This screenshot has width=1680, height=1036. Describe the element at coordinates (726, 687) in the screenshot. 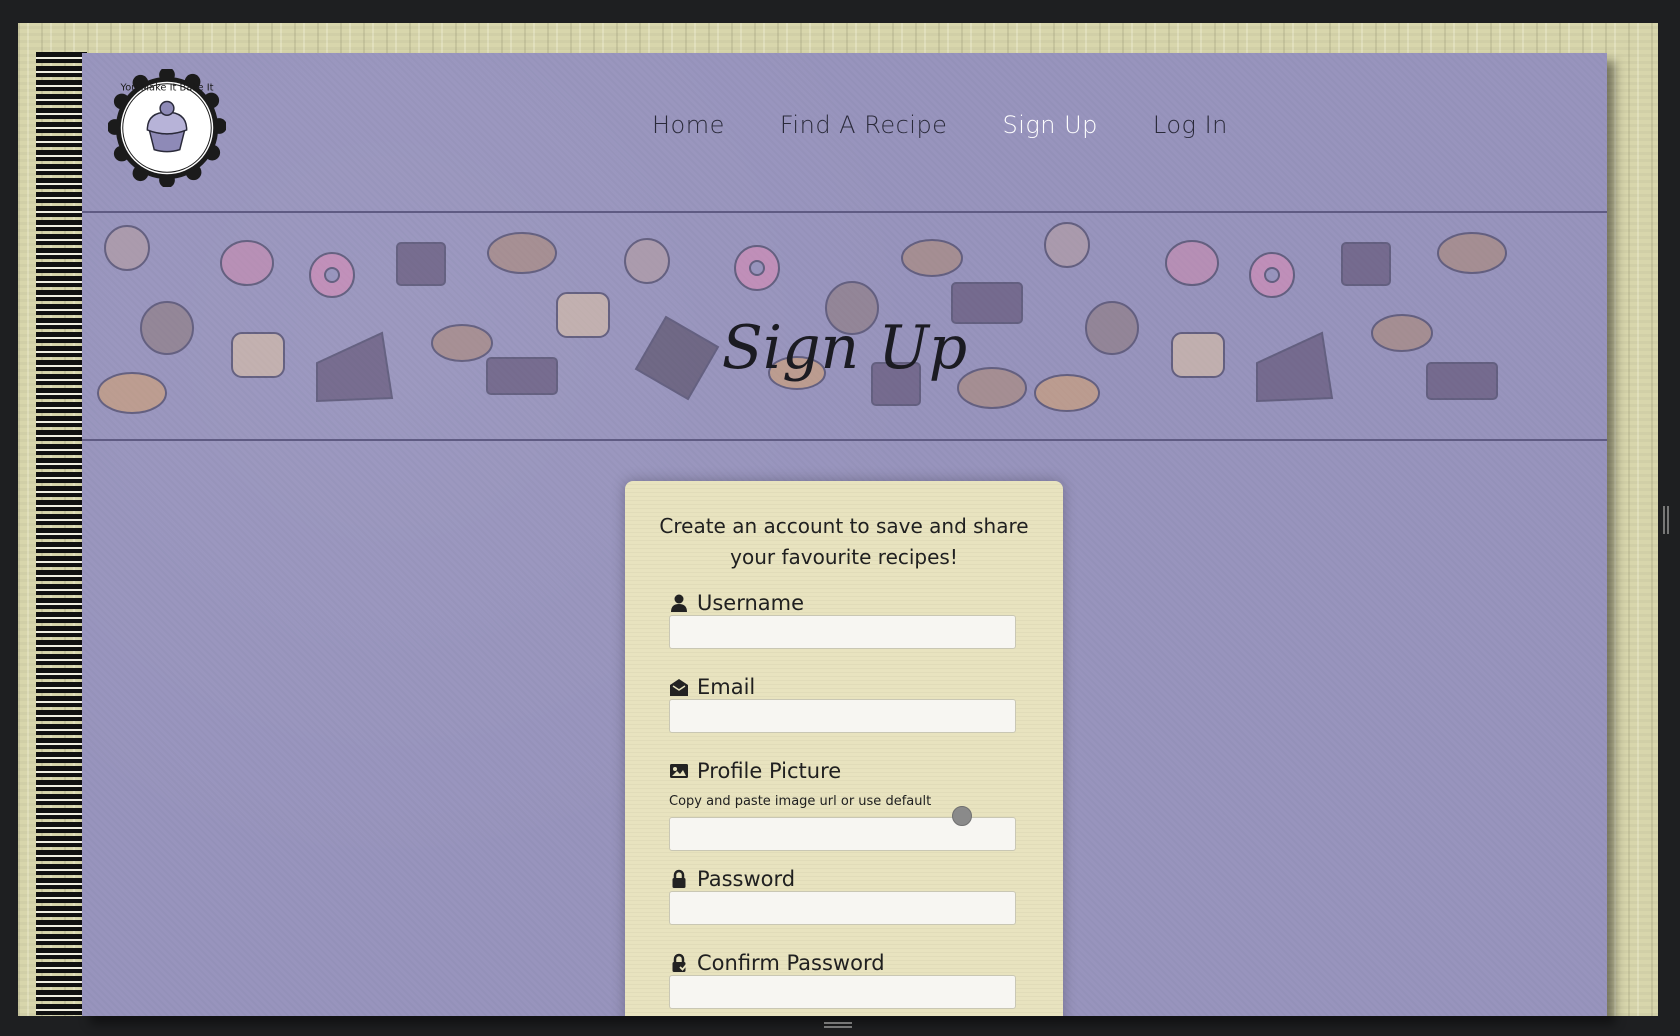

I see `email-label-text: Email` at that location.